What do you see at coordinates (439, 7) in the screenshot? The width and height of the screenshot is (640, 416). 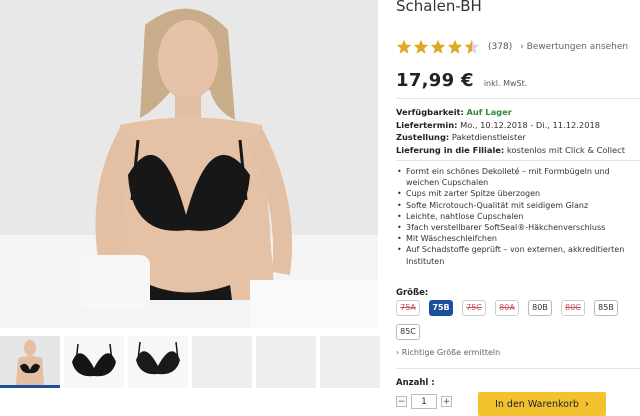 I see `product-title: Schalen-BH` at bounding box center [439, 7].